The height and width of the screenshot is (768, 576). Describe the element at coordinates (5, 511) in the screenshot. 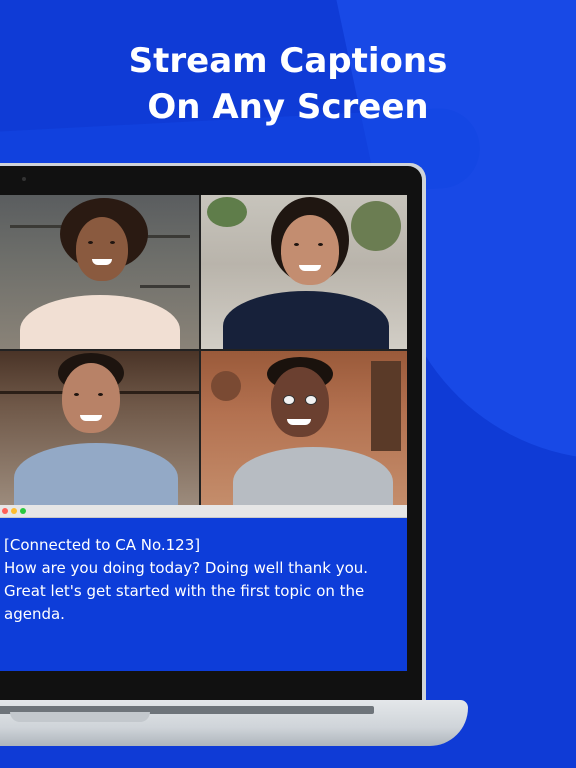

I see `close-window-button` at that location.